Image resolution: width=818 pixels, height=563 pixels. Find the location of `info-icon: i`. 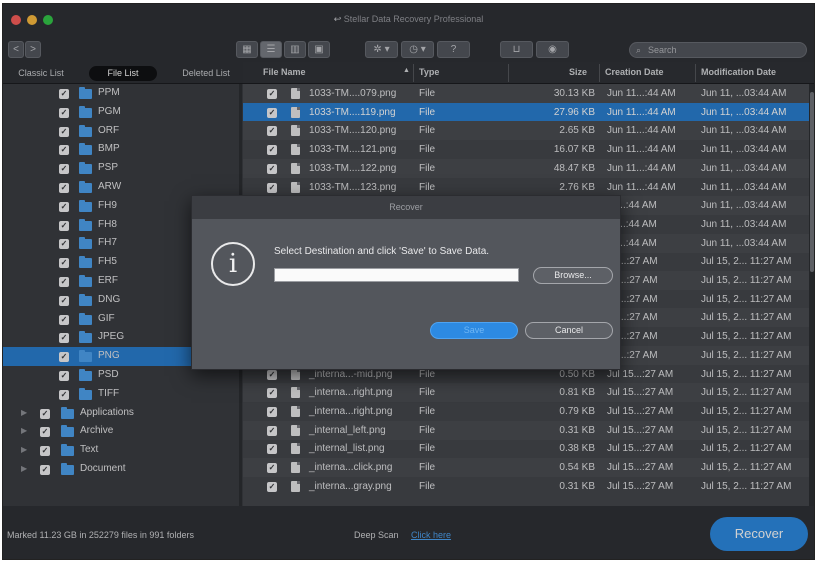

info-icon: i is located at coordinates (233, 264).